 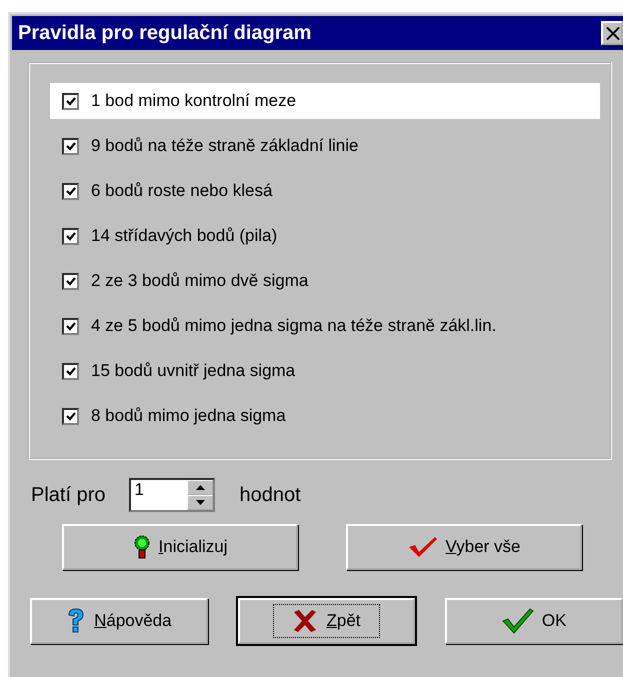 What do you see at coordinates (184, 236) in the screenshot?
I see `rule-label: 14 střídavých bodů (pila)` at bounding box center [184, 236].